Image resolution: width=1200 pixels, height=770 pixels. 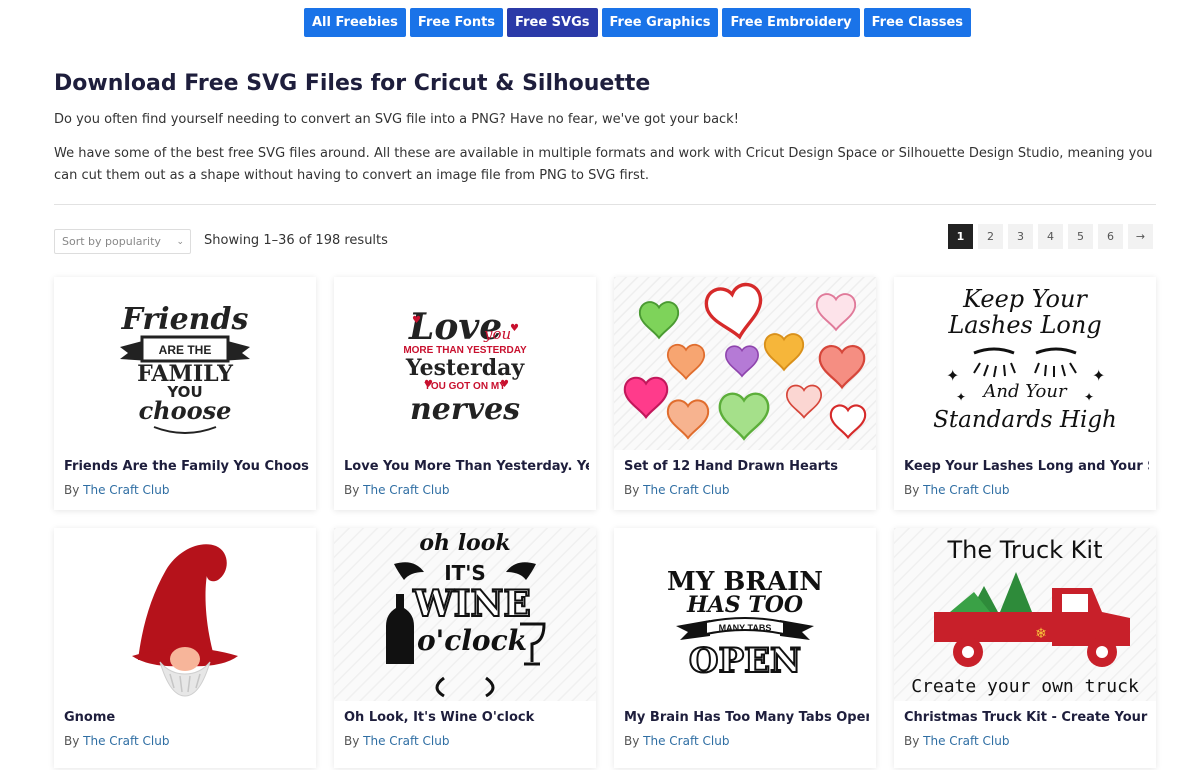 What do you see at coordinates (464, 543) in the screenshot?
I see `wine-art-line-1: oh look` at bounding box center [464, 543].